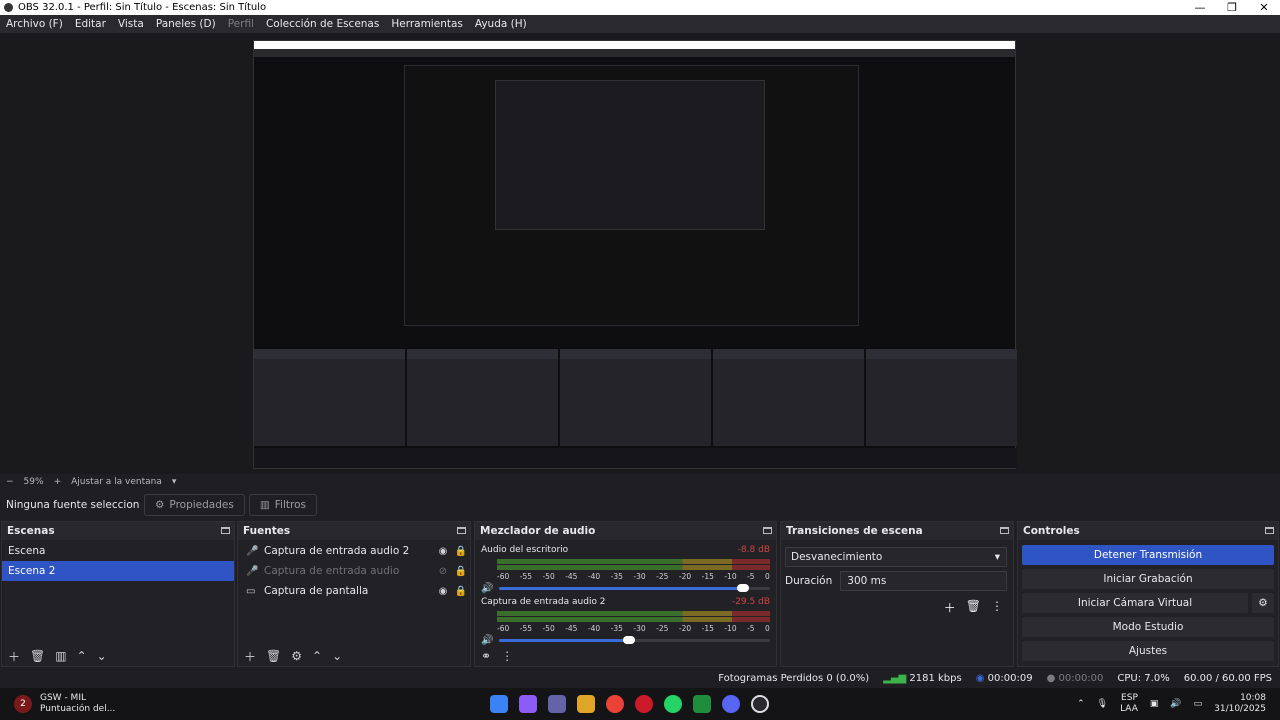 The width and height of the screenshot is (1280, 720). What do you see at coordinates (194, 505) in the screenshot?
I see `properties-button: ⚙ Propiedades` at bounding box center [194, 505].